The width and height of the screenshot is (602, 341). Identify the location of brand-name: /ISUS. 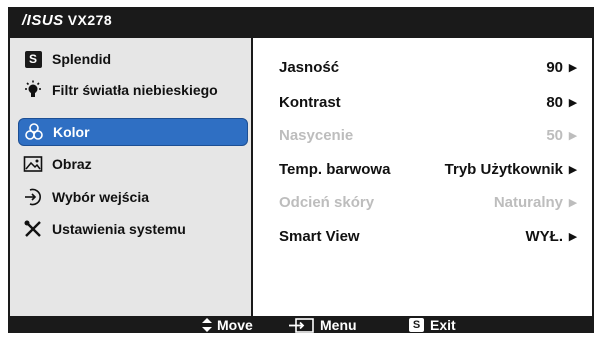
(43, 20).